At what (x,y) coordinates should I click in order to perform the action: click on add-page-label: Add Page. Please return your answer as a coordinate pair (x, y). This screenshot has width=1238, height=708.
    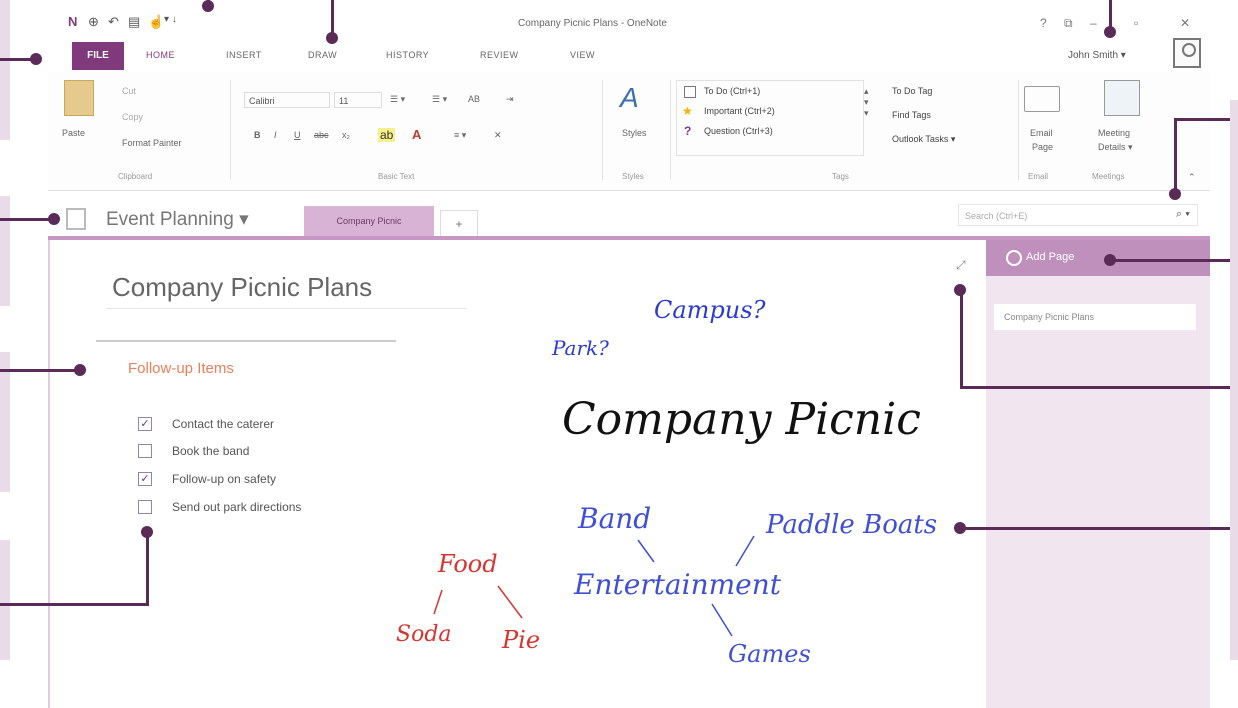
    Looking at the image, I should click on (1050, 257).